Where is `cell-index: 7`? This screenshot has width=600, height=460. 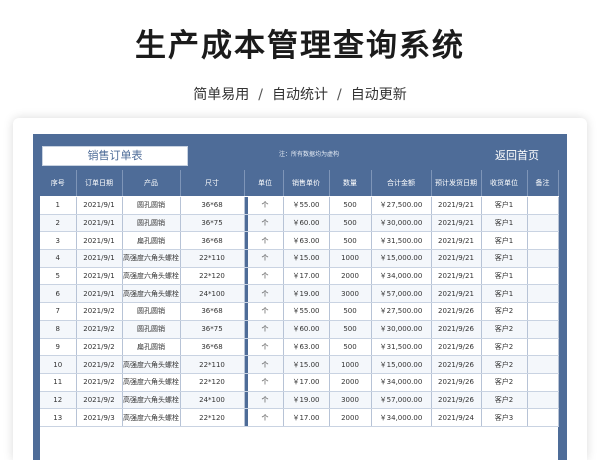
cell-index: 7 is located at coordinates (58, 311).